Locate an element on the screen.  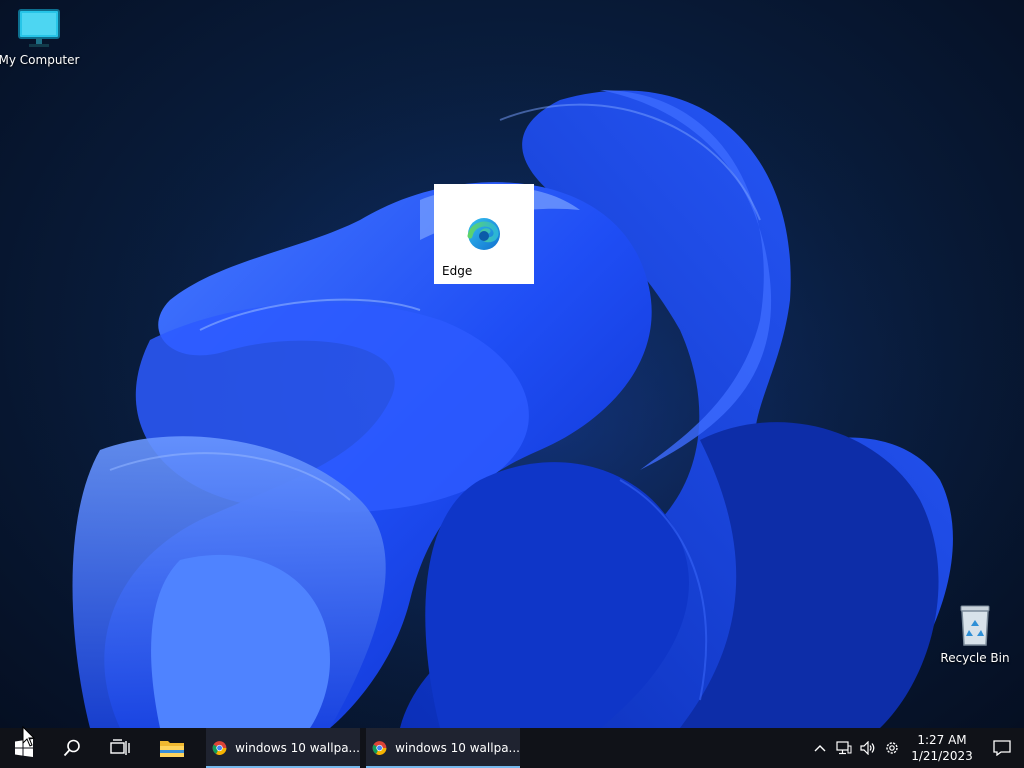
search-icon is located at coordinates (71, 748).